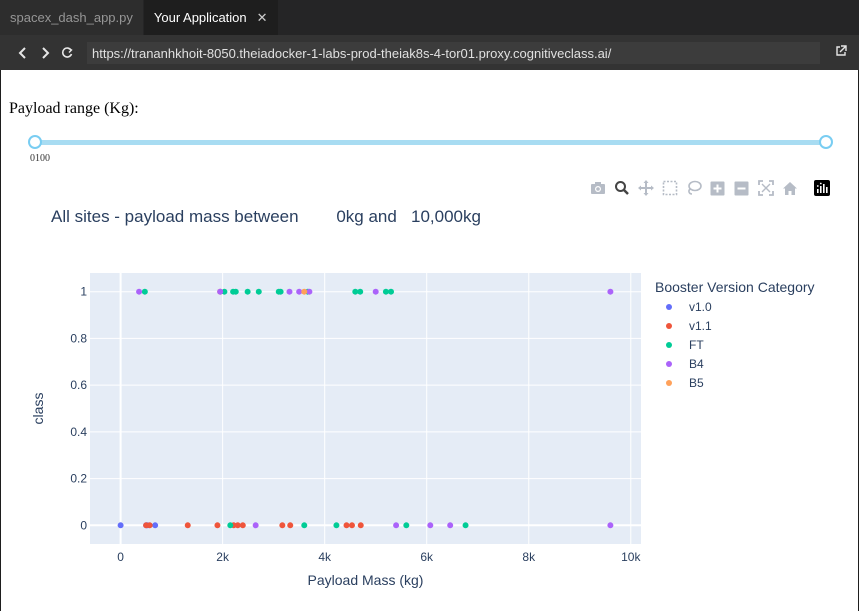 The height and width of the screenshot is (611, 859). I want to click on legend-item-b5: B5, so click(685, 383).